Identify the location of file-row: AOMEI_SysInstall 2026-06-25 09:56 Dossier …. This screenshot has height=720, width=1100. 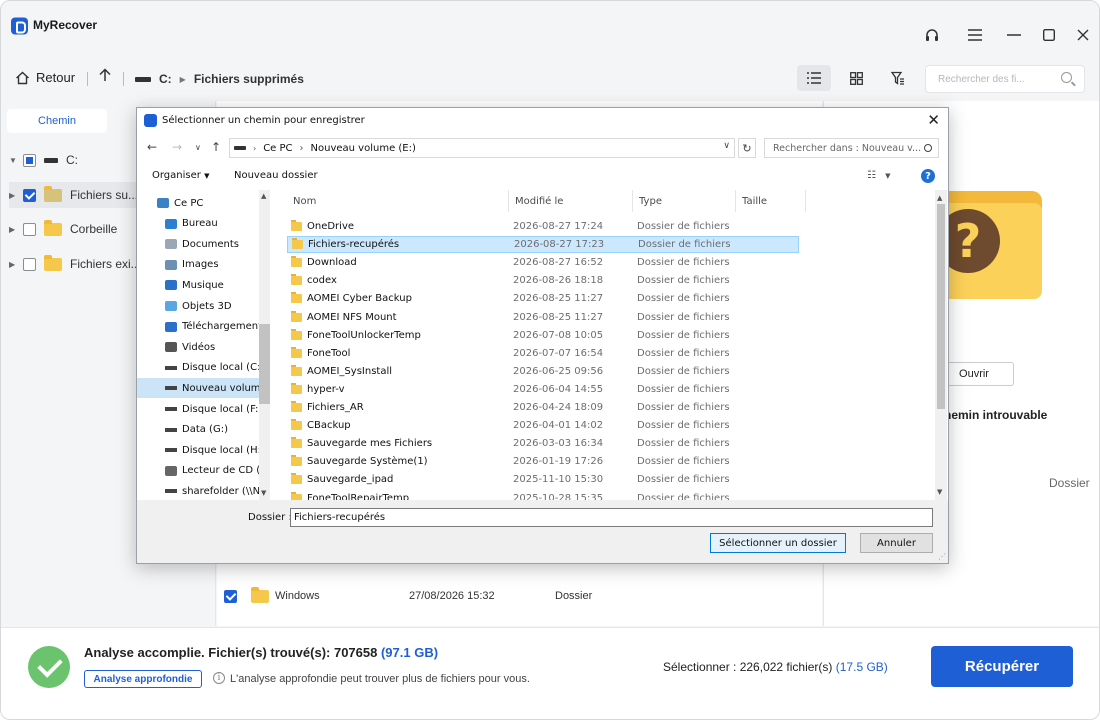
(543, 371).